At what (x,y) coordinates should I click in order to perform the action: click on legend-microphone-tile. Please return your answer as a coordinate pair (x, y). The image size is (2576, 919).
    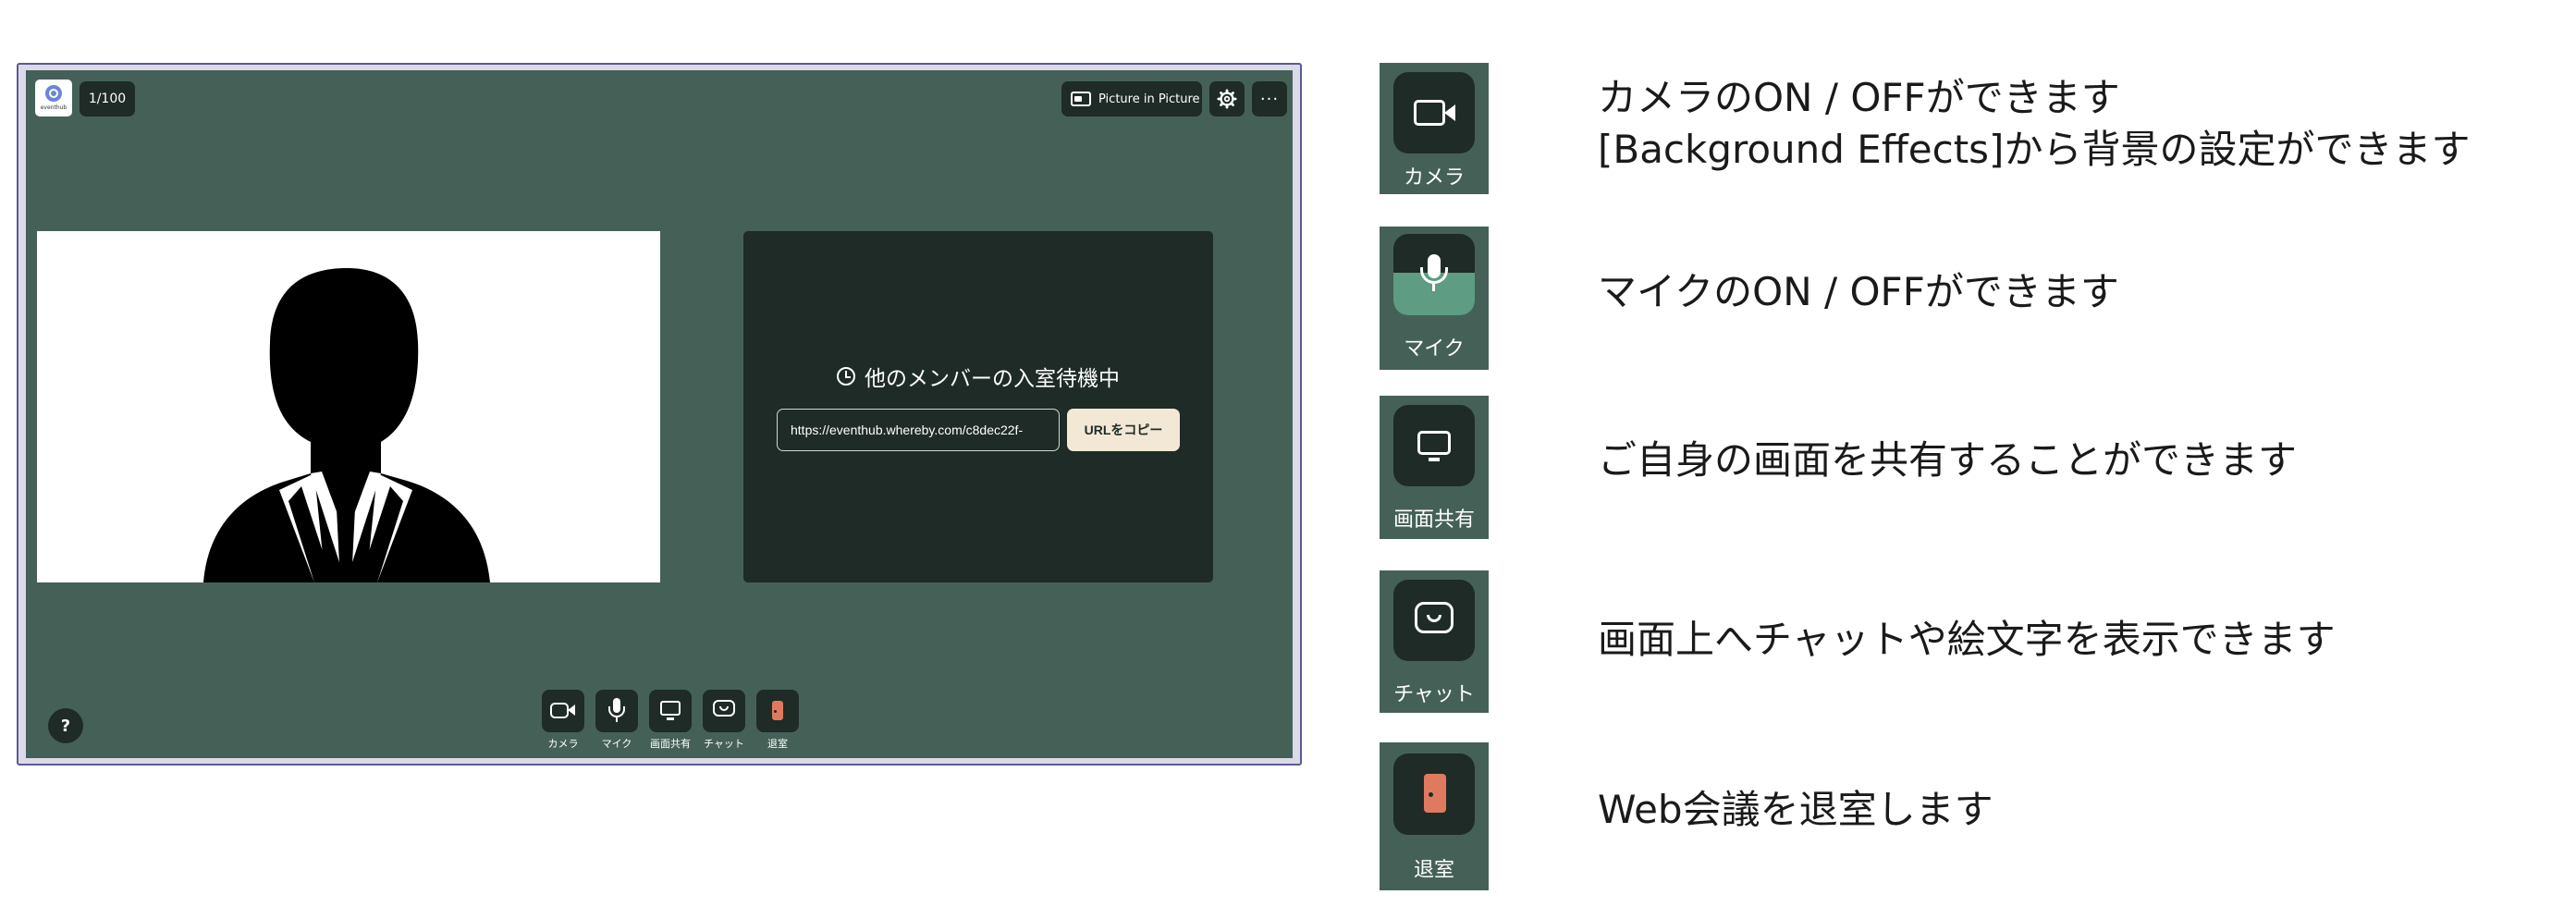
    Looking at the image, I should click on (1434, 274).